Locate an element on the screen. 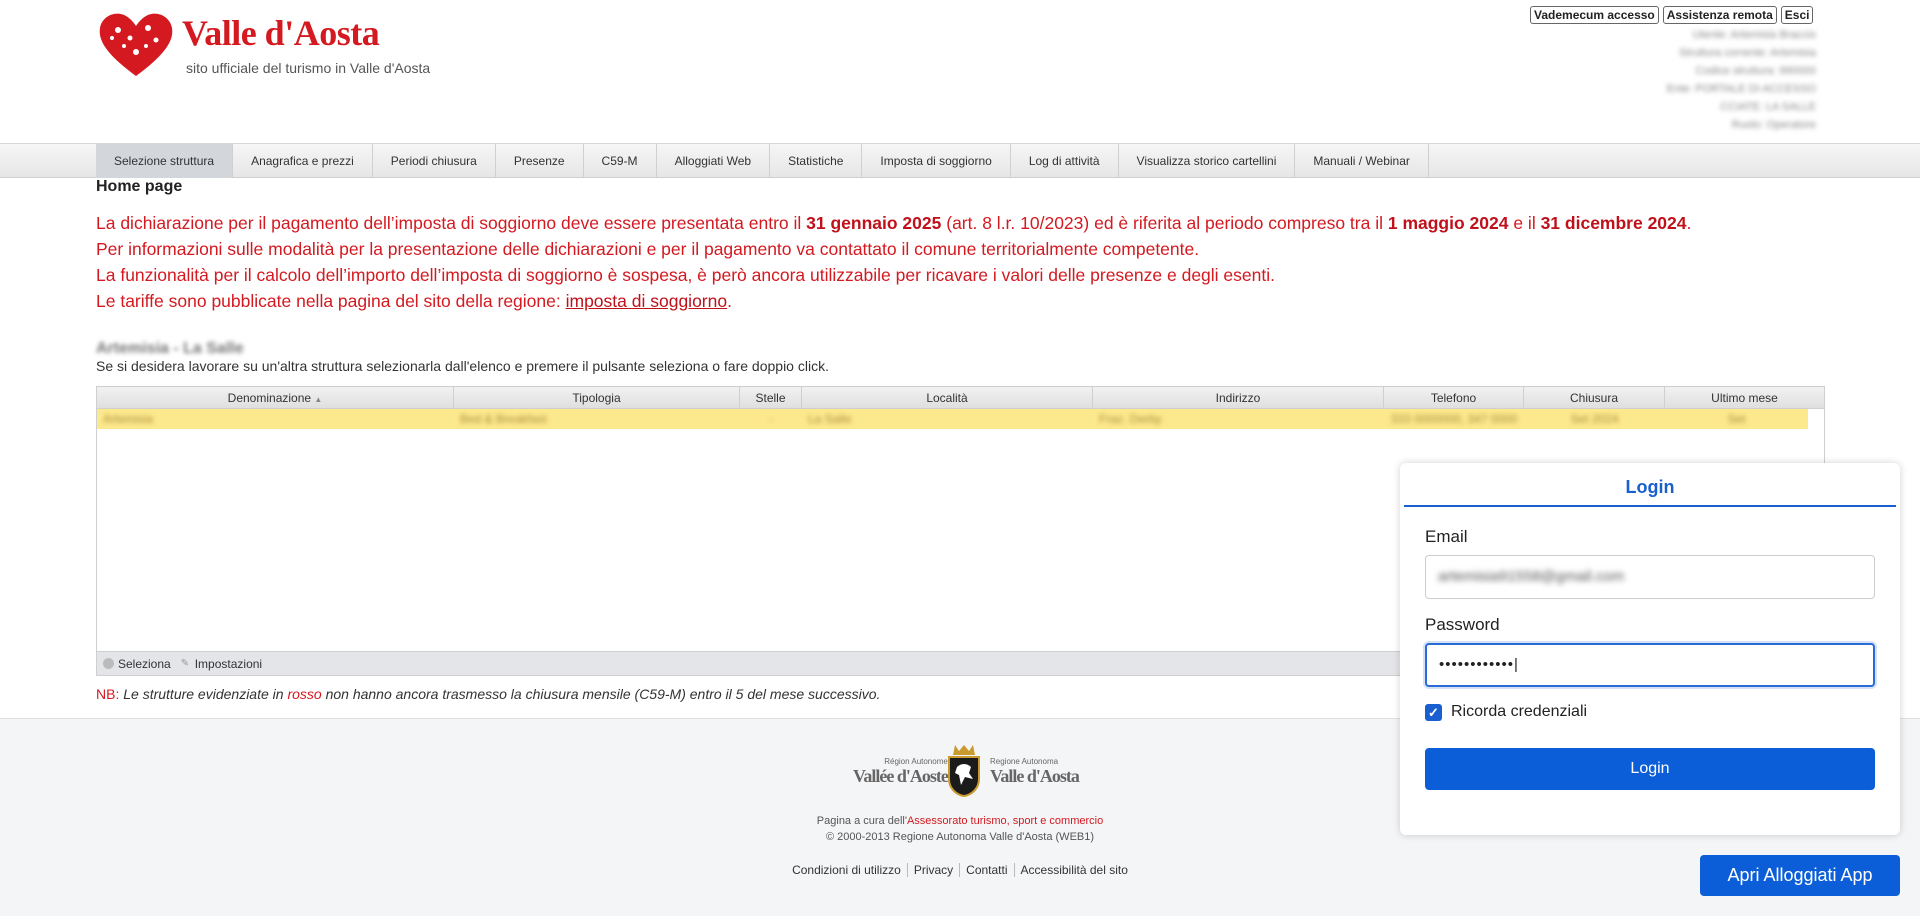 The height and width of the screenshot is (916, 1920). col-denominazione: Denominazione ▲ is located at coordinates (275, 397).